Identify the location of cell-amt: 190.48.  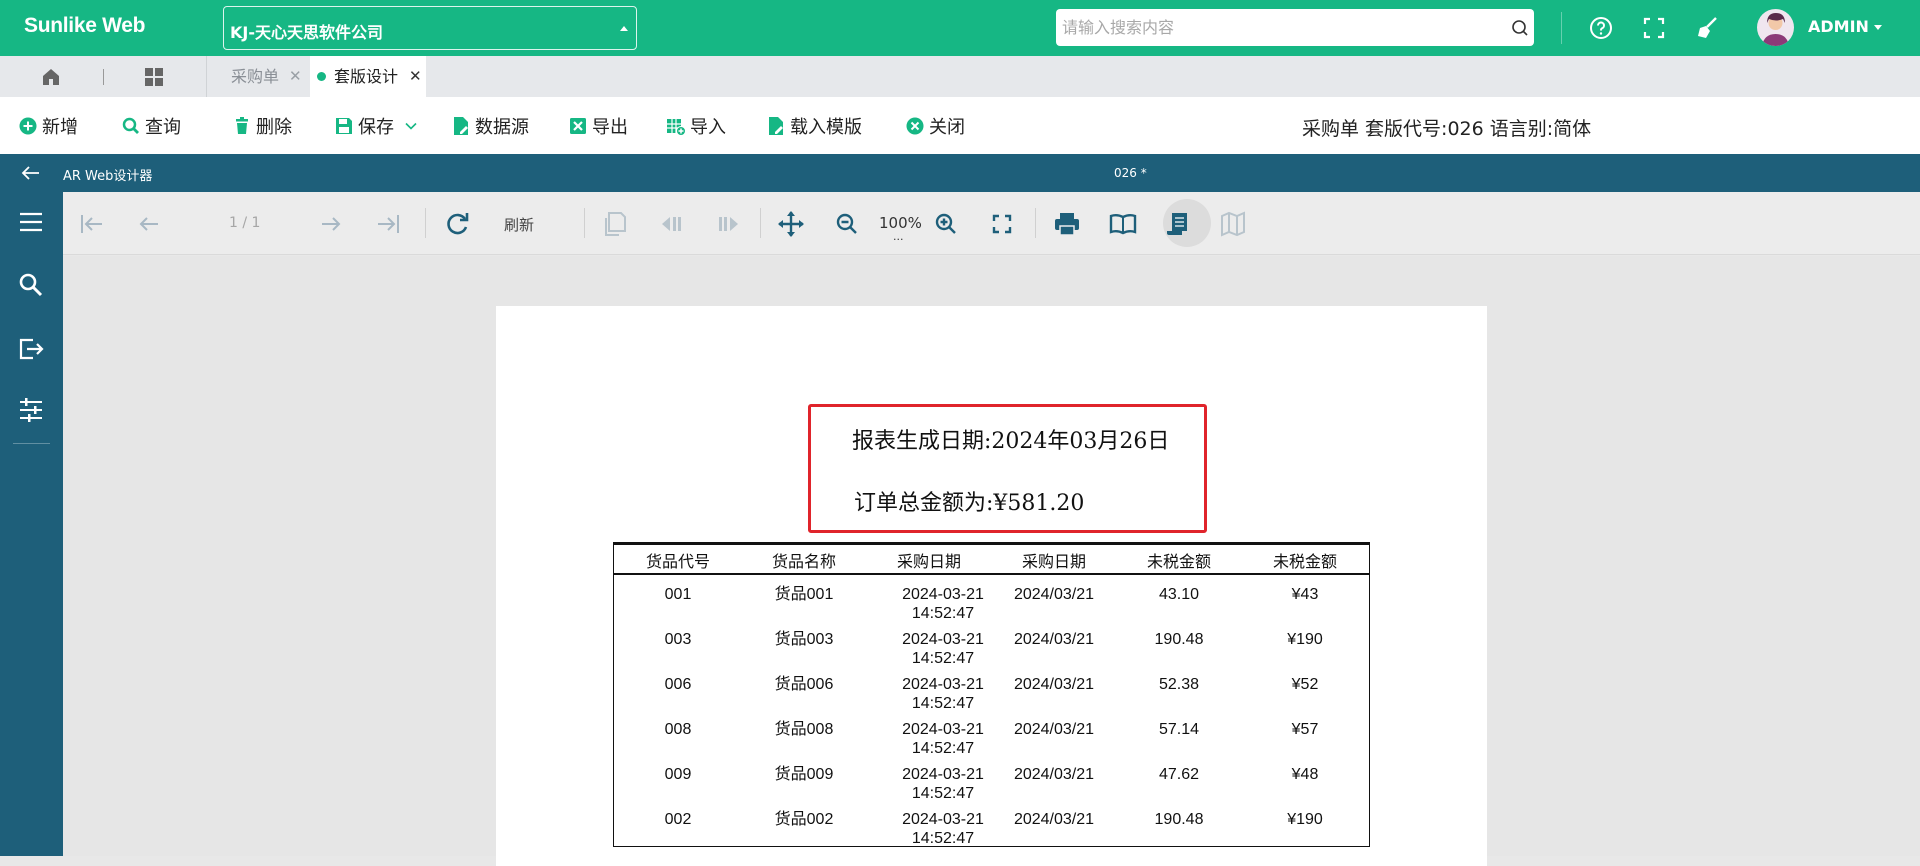
(1179, 639).